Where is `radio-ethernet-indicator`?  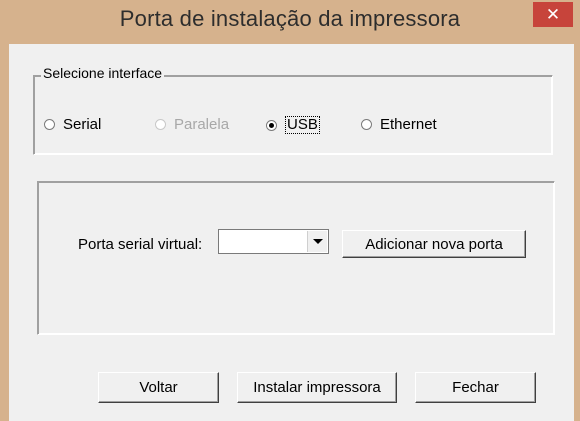
radio-ethernet-indicator is located at coordinates (366, 124).